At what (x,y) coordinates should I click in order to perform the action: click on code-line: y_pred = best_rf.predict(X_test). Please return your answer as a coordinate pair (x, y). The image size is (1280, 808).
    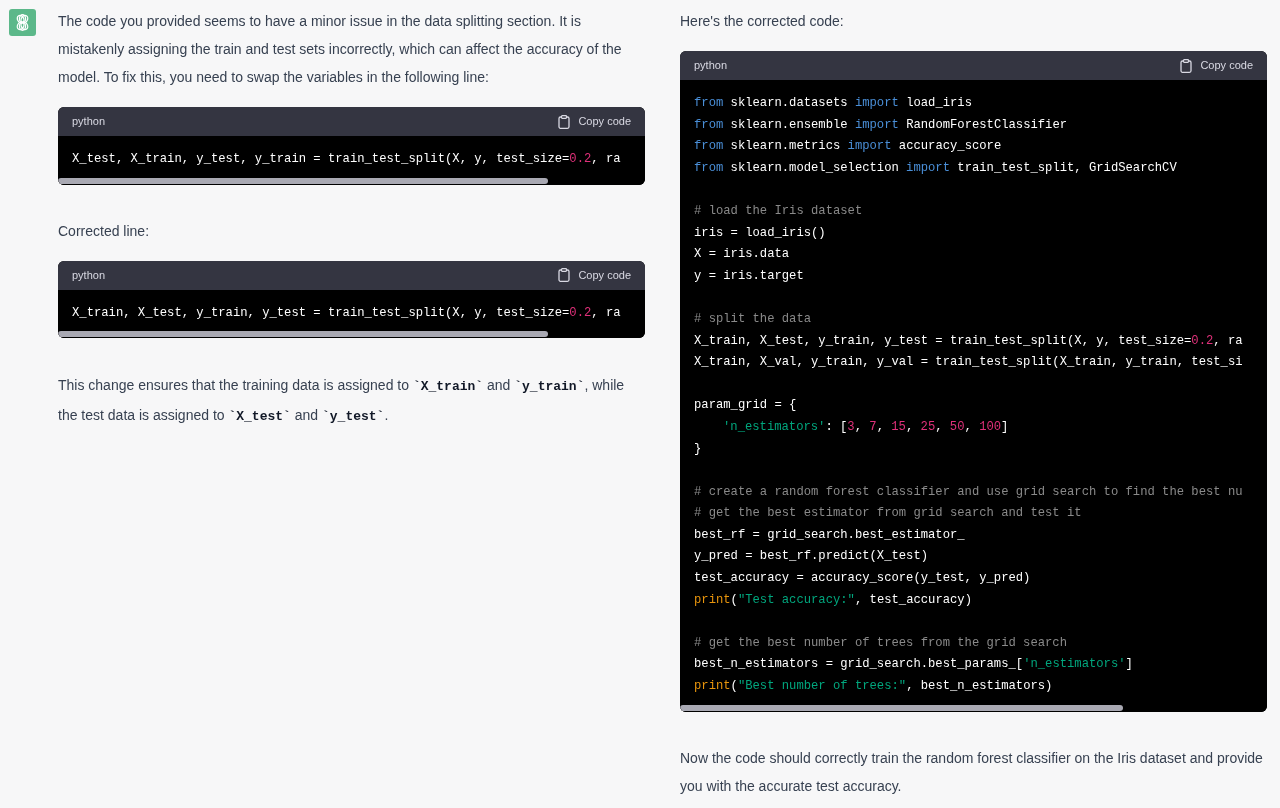
    Looking at the image, I should click on (811, 557).